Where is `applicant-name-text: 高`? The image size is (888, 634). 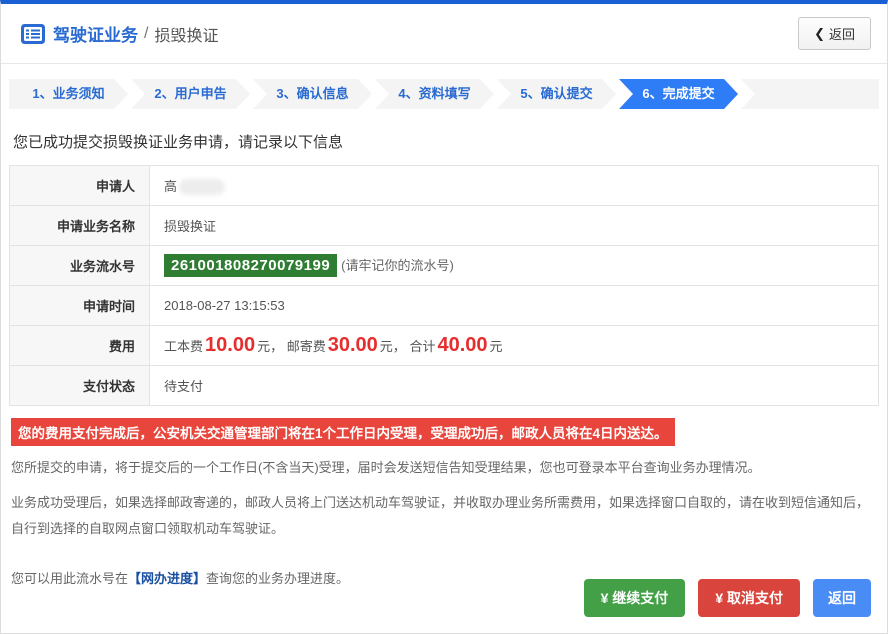
applicant-name-text: 高 is located at coordinates (171, 186).